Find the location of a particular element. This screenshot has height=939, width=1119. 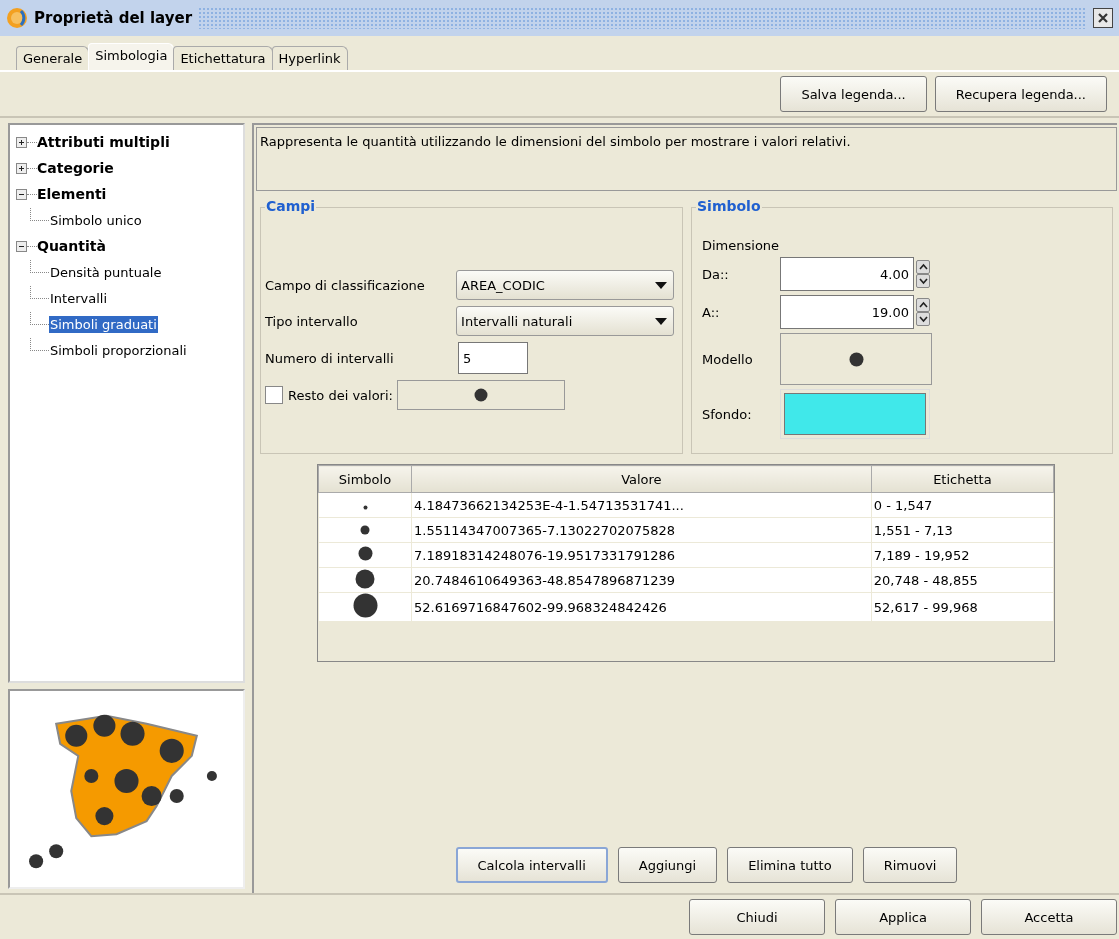

close-button is located at coordinates (1103, 18).